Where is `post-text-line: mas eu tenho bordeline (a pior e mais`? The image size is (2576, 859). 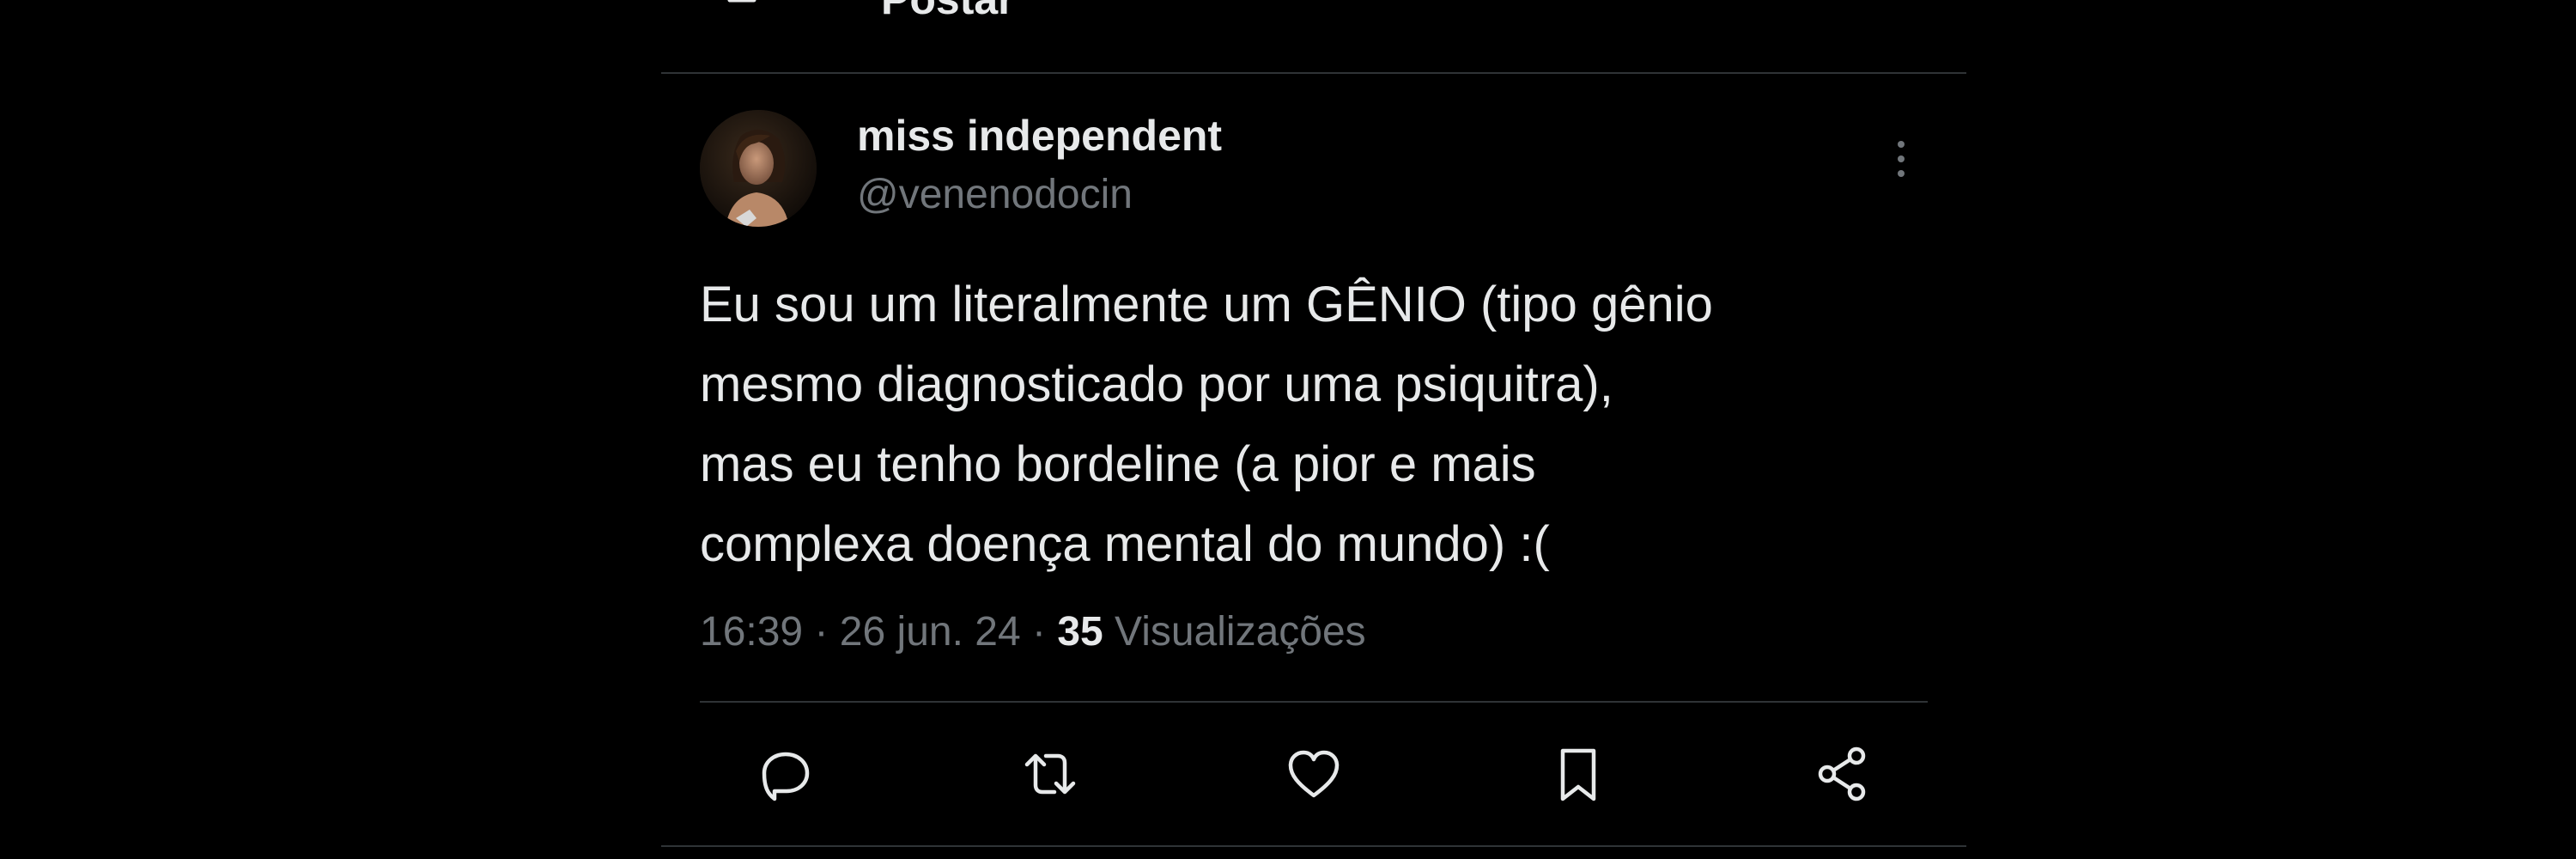 post-text-line: mas eu tenho bordeline (a pior e mais is located at coordinates (1118, 464).